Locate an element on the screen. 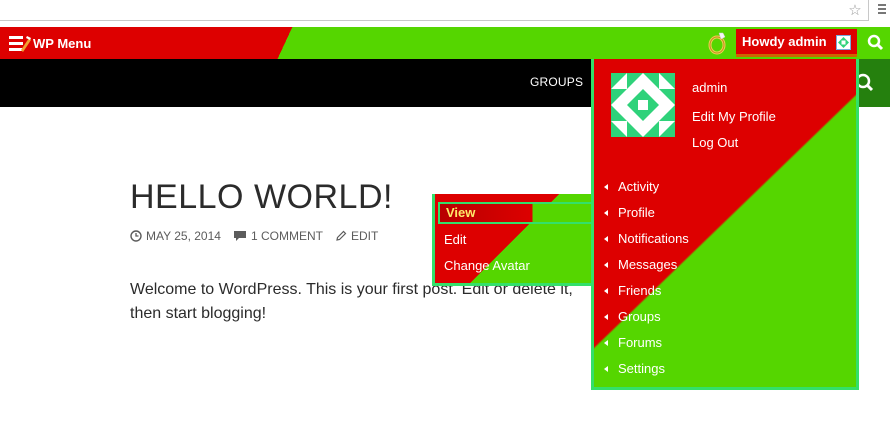 This screenshot has width=890, height=423. dropdown-item-label: Settings is located at coordinates (641, 368).